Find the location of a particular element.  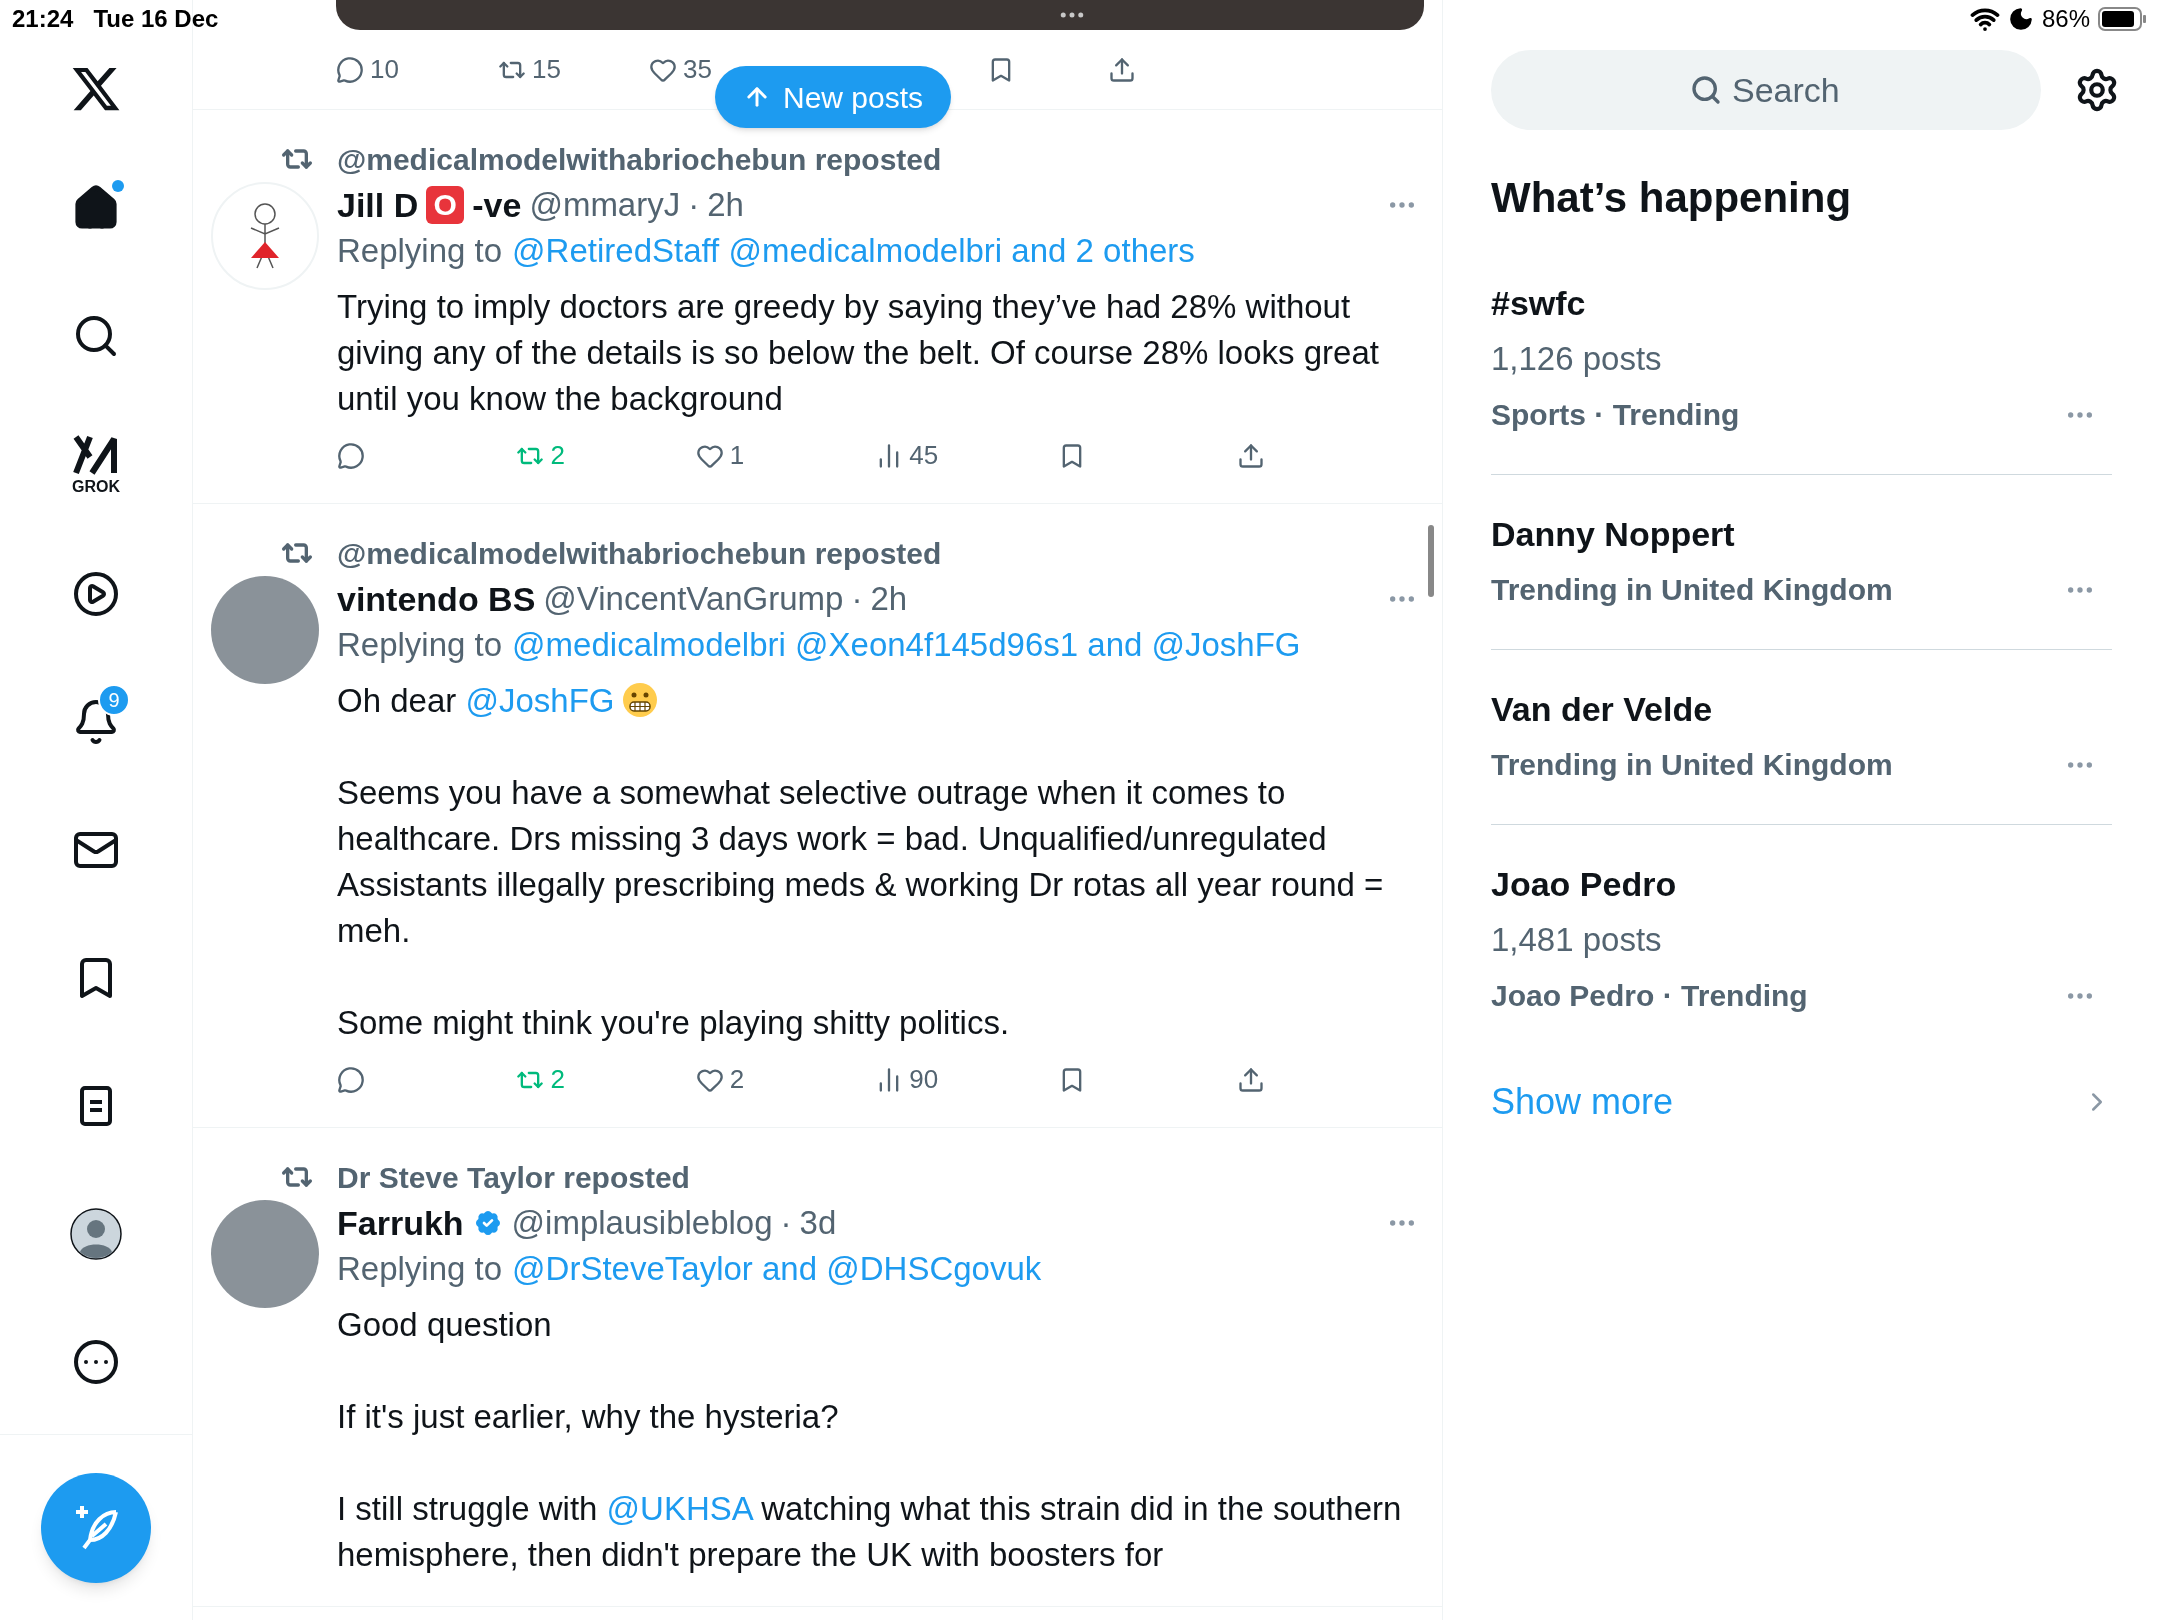

like-count: 2 is located at coordinates (737, 1079).